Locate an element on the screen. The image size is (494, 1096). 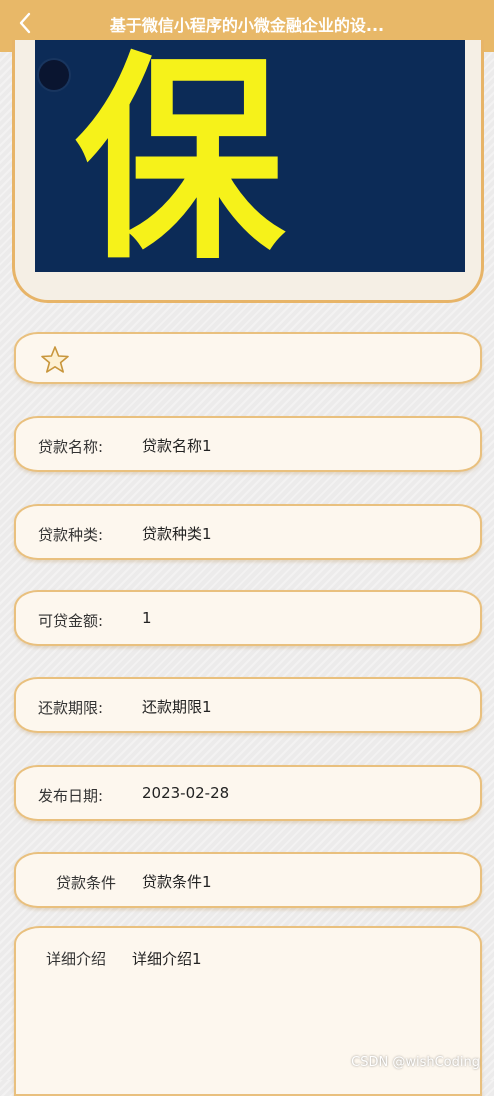
detail-row-publish-date: 发布日期: 2023-02-28 is located at coordinates (248, 793).